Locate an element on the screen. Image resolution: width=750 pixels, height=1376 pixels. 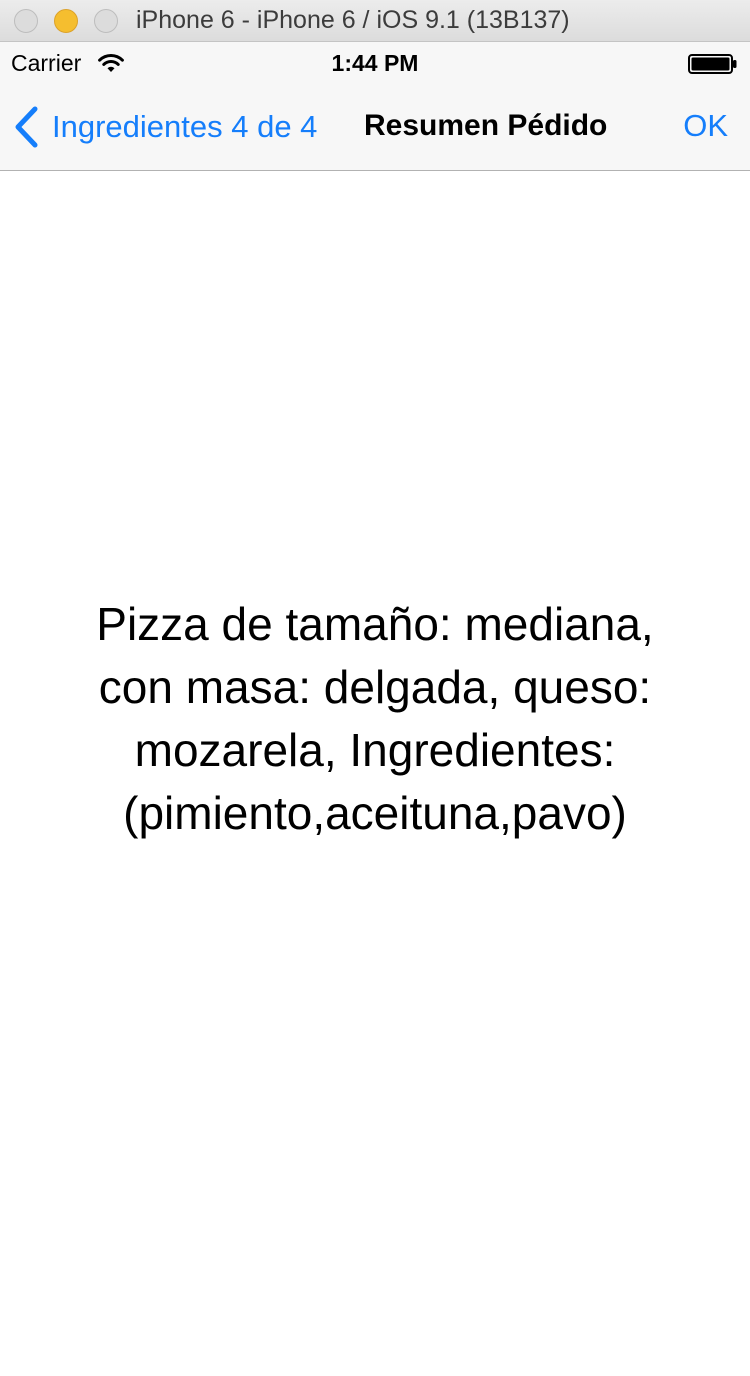
navigation-bar: Ingredientes 4 de 4 Resumen Pédido OK is located at coordinates (375, 127).